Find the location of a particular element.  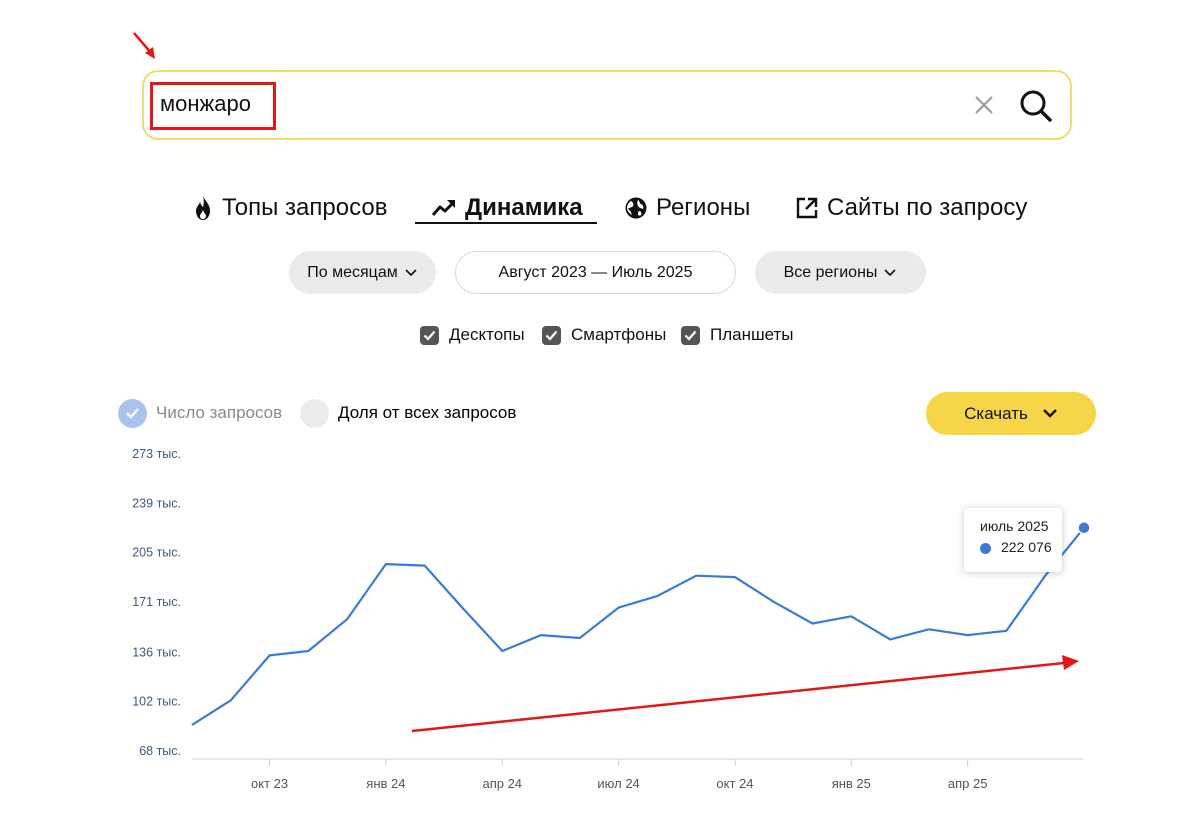

tab-label: Топы запросов is located at coordinates (305, 207).